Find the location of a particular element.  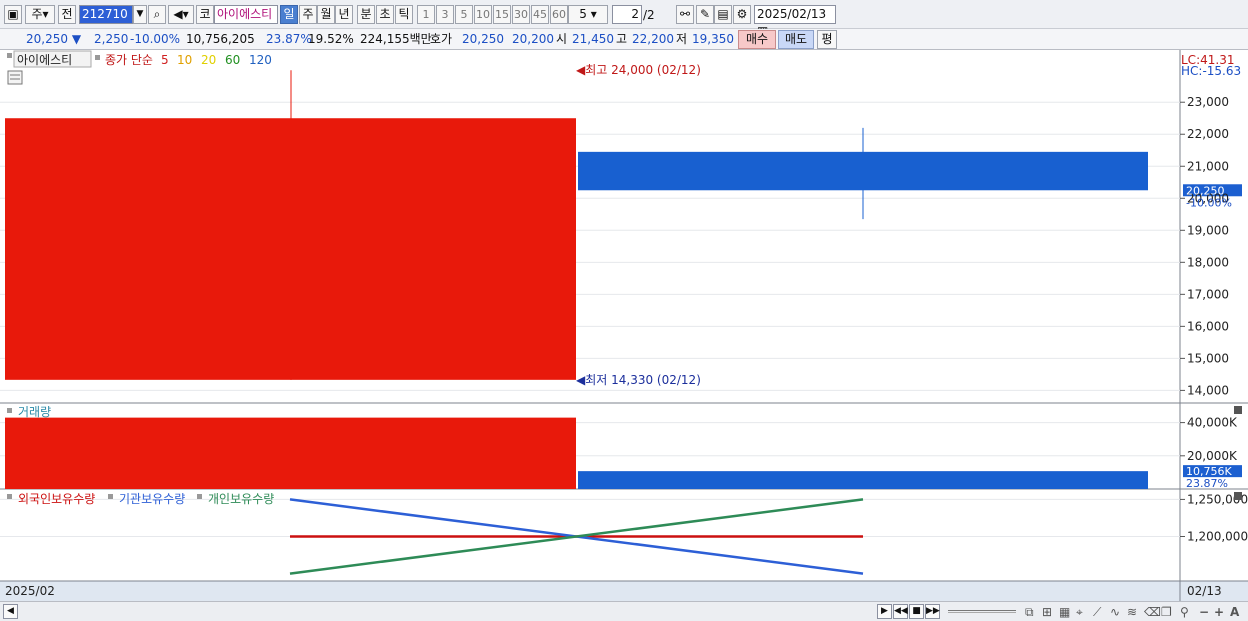

period-tab: 분 is located at coordinates (366, 14).